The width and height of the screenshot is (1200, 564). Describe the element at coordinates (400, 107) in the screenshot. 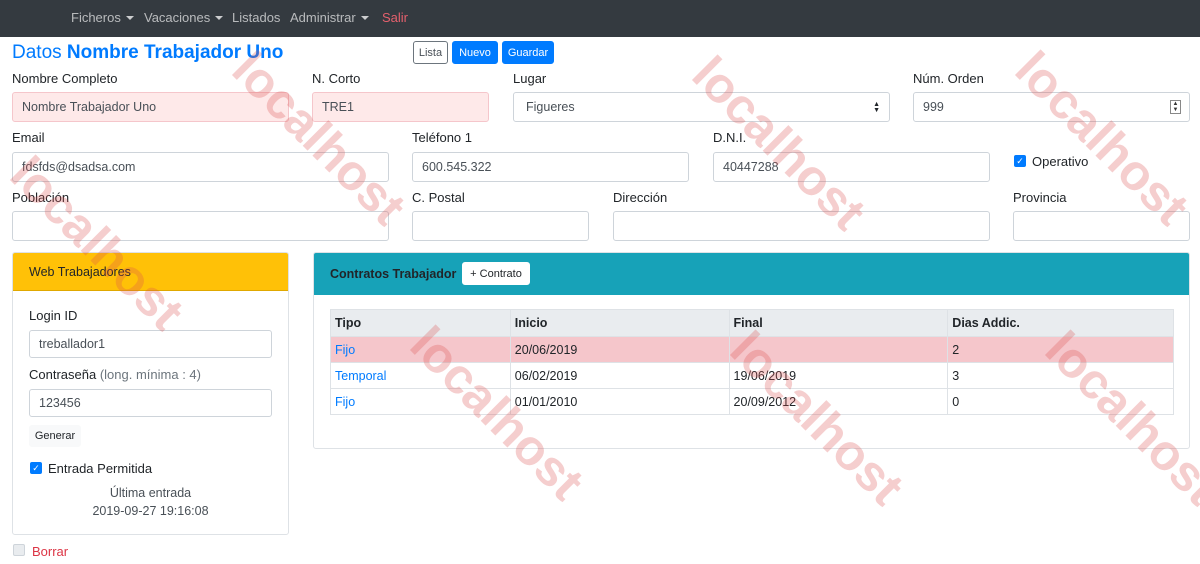

I see `ncorto-input: TRE1` at that location.